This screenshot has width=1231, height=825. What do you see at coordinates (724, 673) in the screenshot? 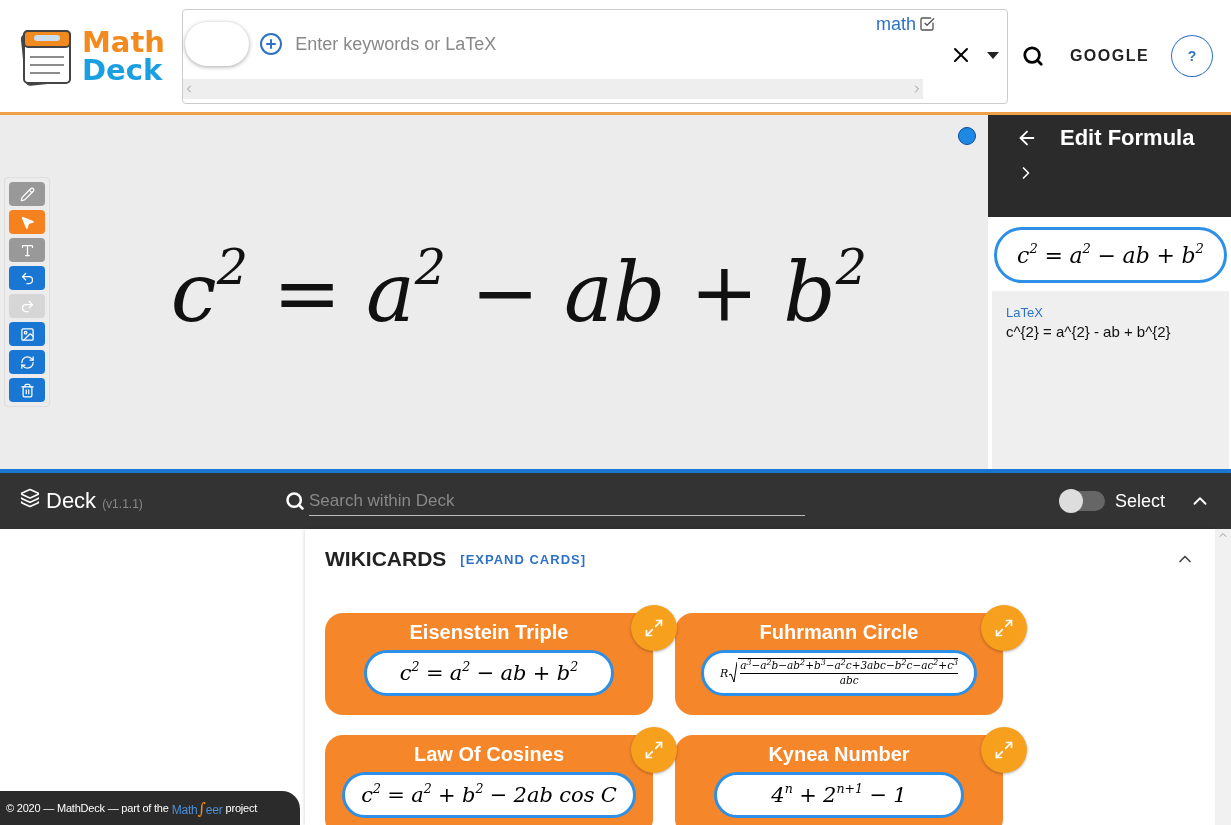
I see `formula-variable: R` at bounding box center [724, 673].